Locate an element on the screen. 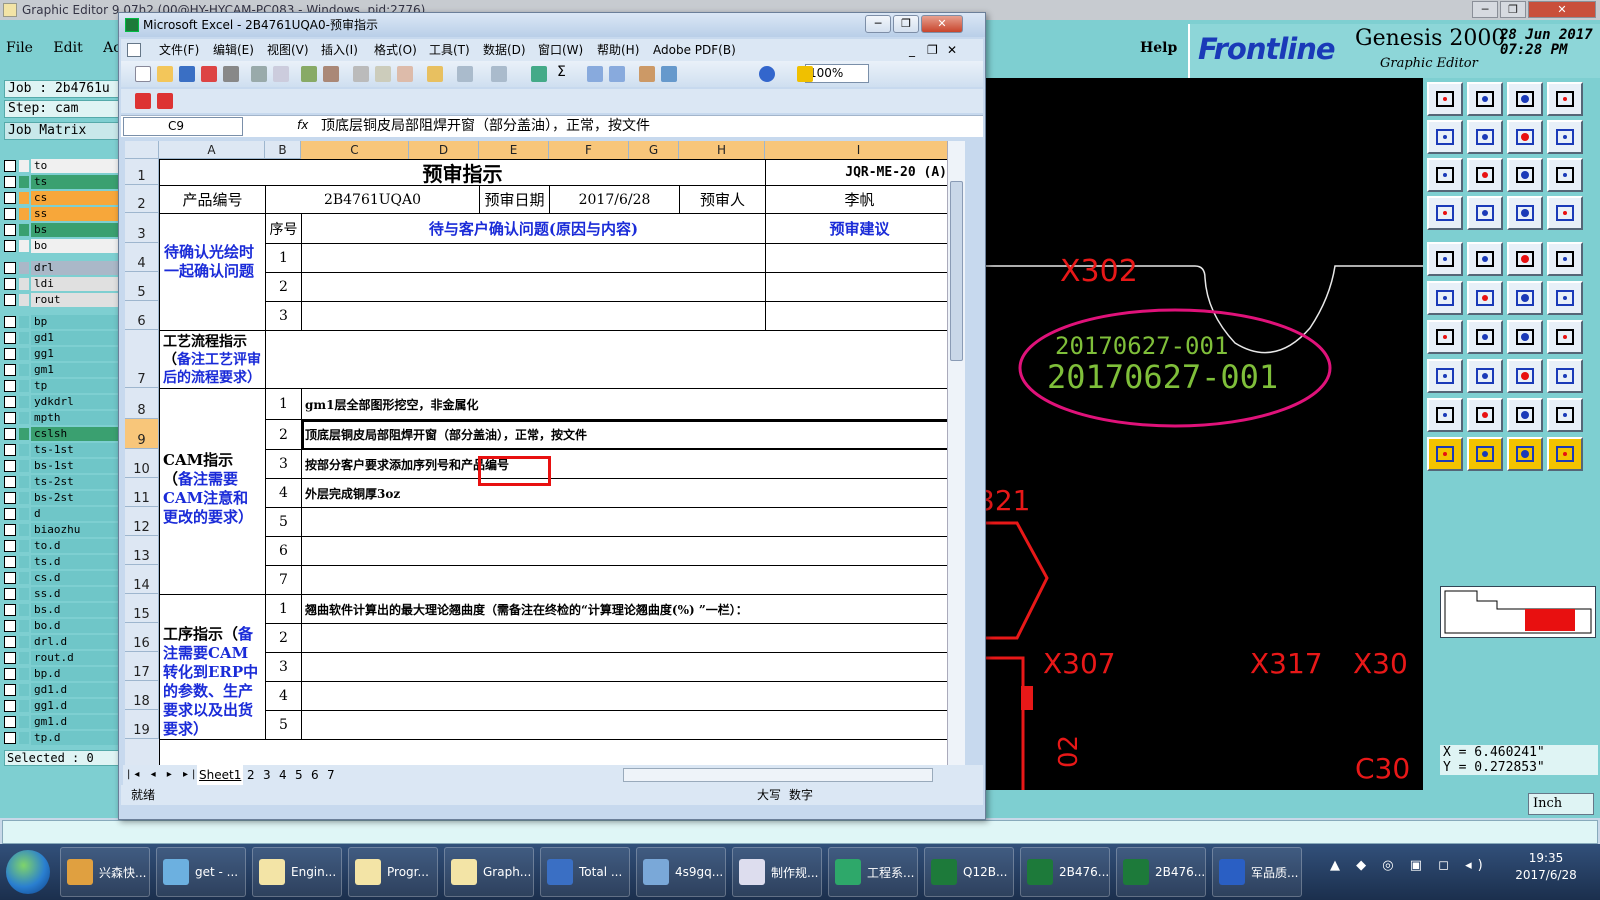  tab-nav-arrows: |◂ ◂ ▸ ▸| is located at coordinates (163, 775).